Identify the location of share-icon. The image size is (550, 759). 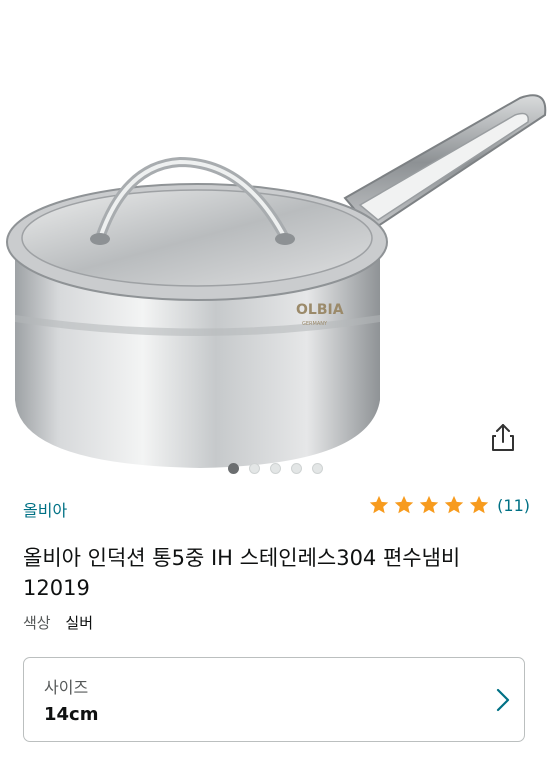
(503, 437).